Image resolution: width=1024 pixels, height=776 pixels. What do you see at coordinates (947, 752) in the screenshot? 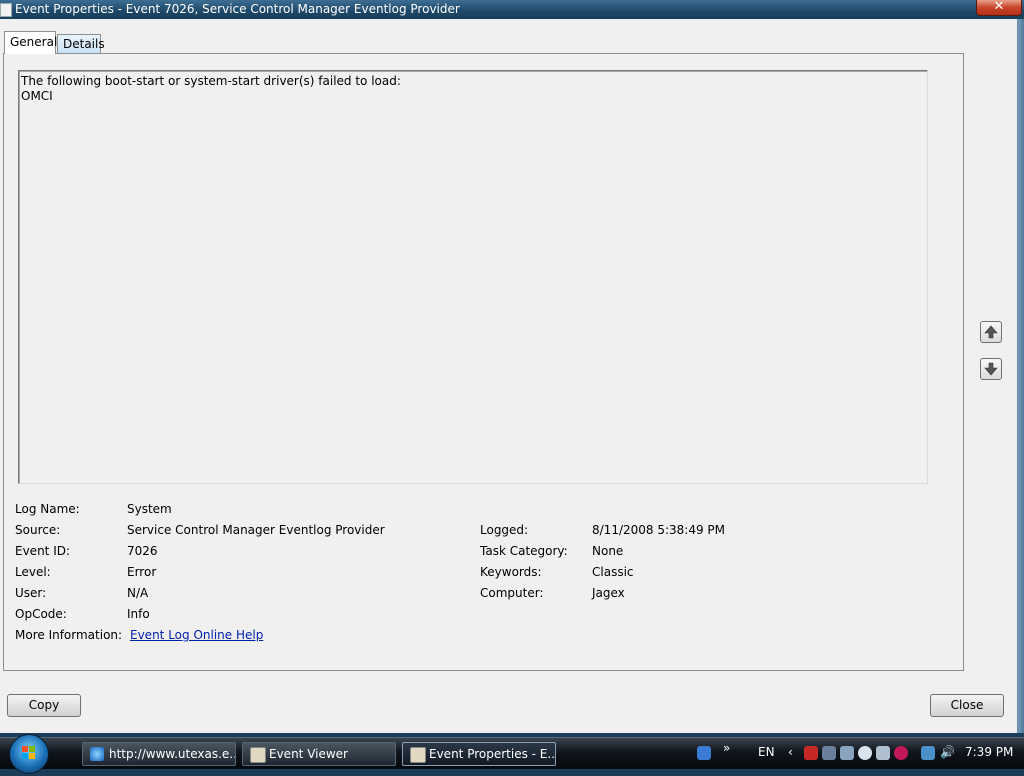
I see `volume-icon: 🔊` at bounding box center [947, 752].